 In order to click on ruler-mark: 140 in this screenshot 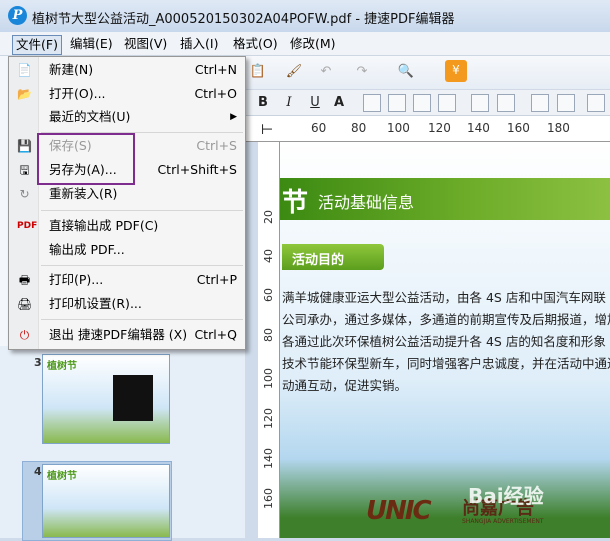, I will do `click(478, 128)`.